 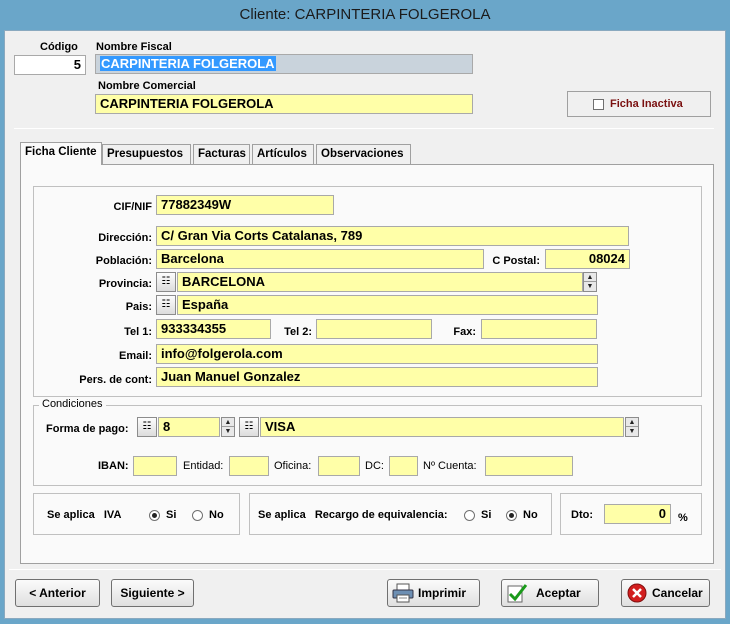 What do you see at coordinates (683, 518) in the screenshot?
I see `dto-unit: %` at bounding box center [683, 518].